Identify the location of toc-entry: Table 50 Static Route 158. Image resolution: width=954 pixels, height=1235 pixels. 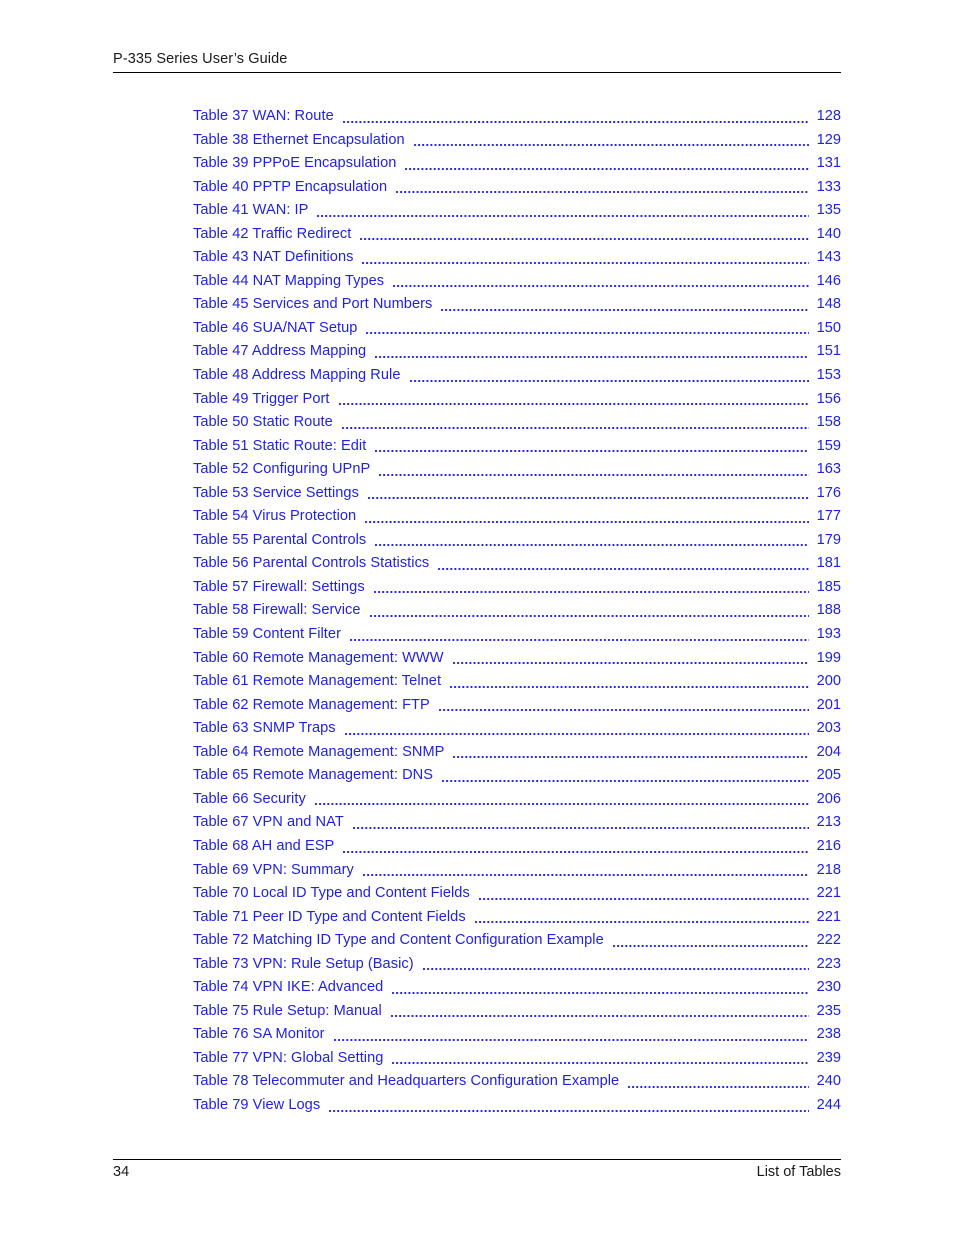
(517, 423).